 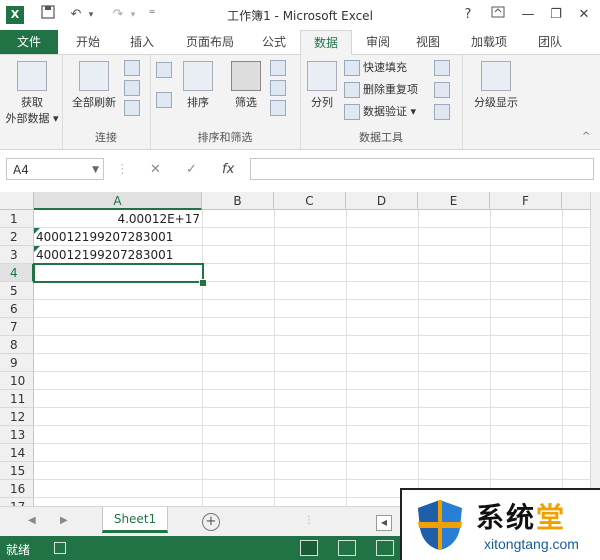 I want to click on cell-a1: 4.00012E+17, so click(x=118, y=219).